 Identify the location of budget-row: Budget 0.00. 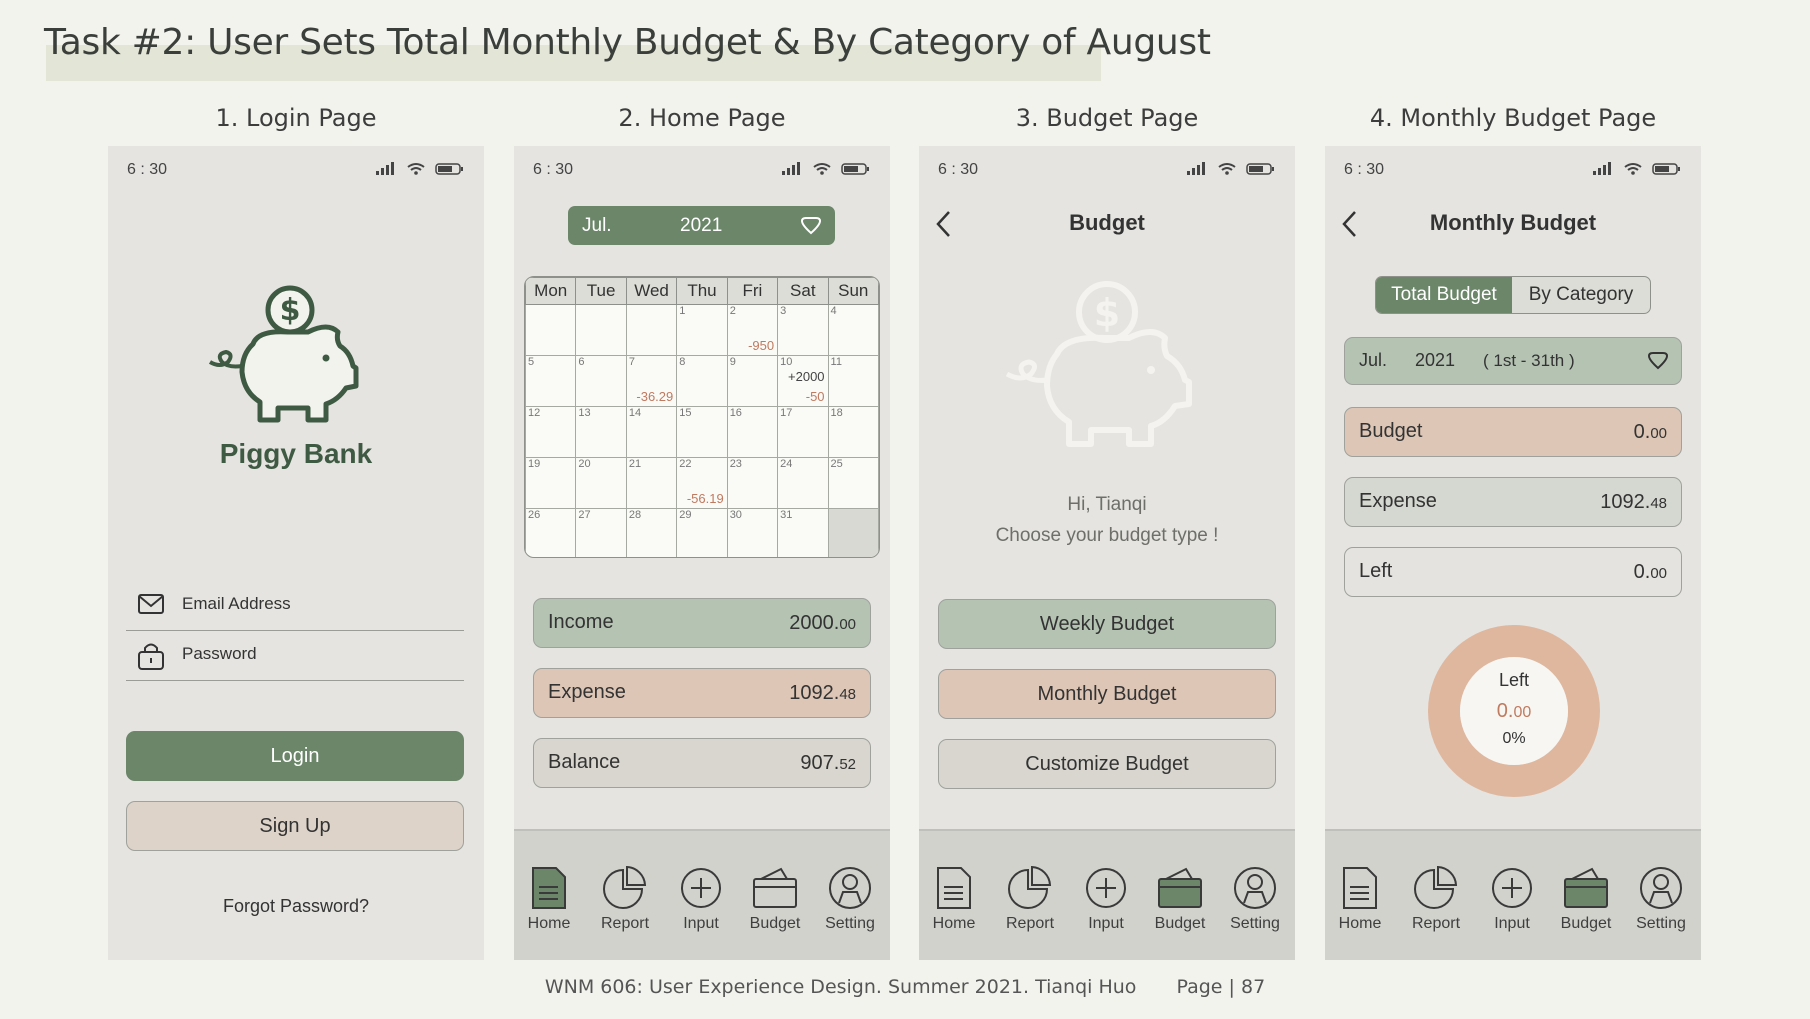
(1513, 432).